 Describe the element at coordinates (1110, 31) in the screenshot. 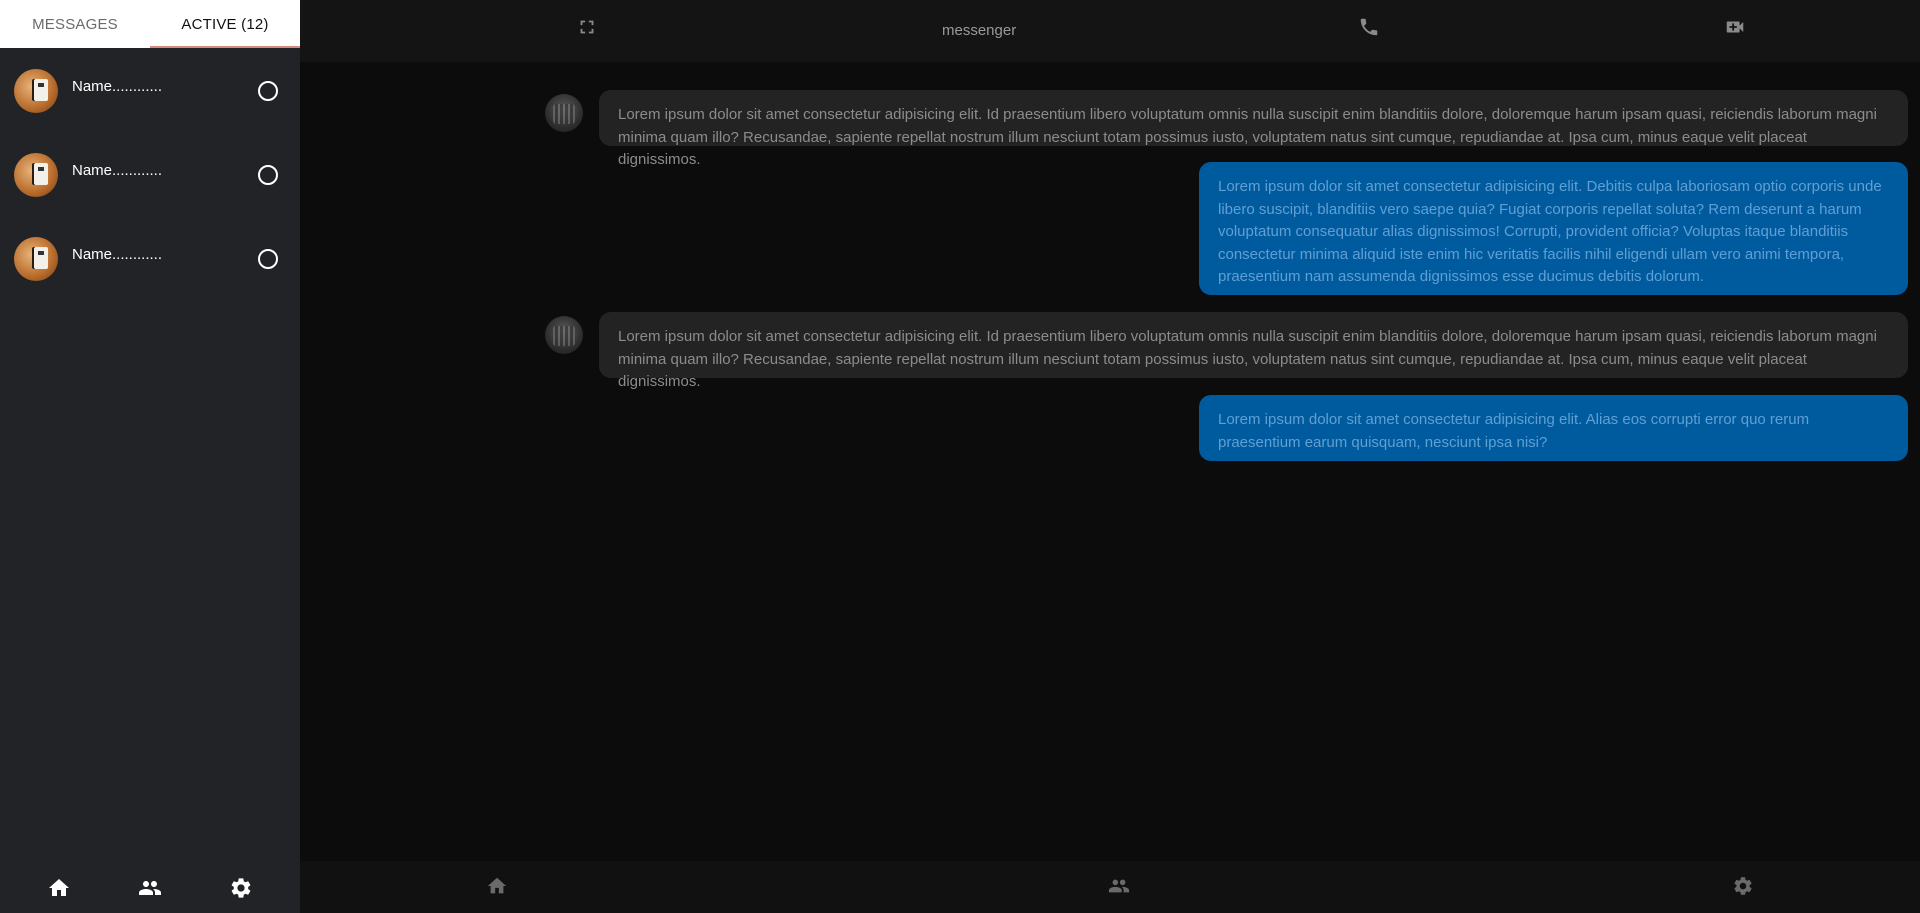

I see `chat-header: messenger` at that location.